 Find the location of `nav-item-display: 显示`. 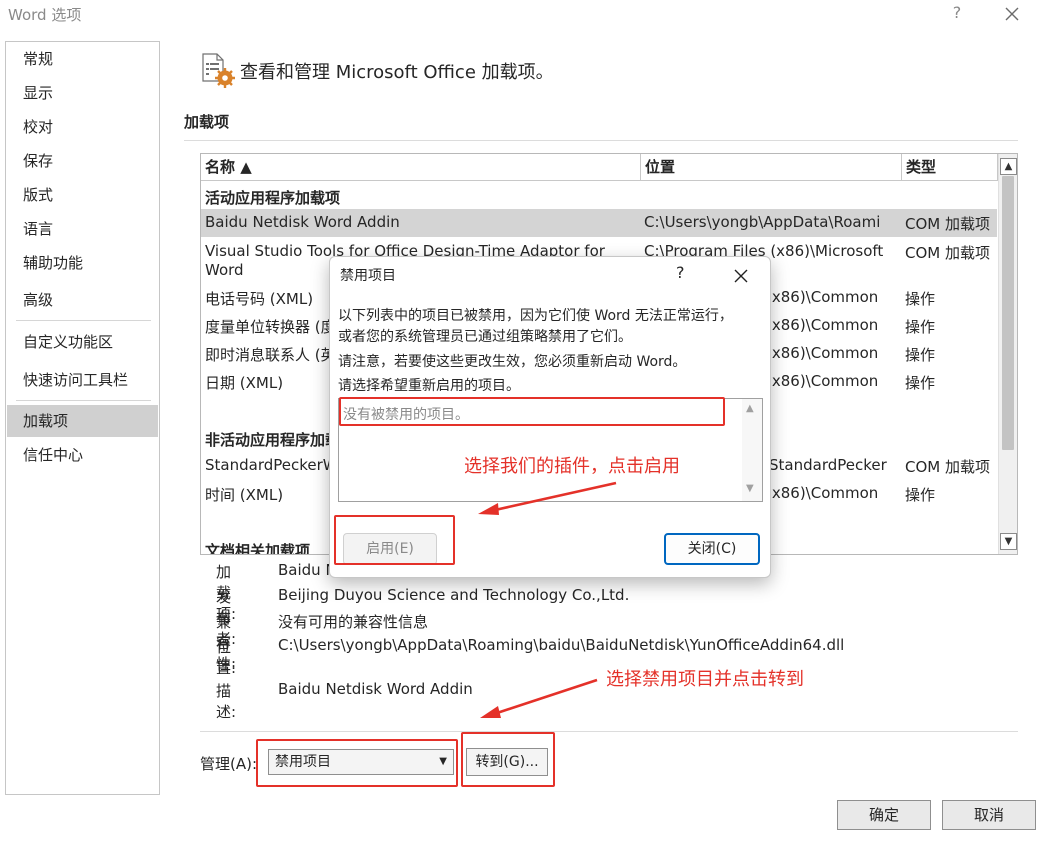

nav-item-display: 显示 is located at coordinates (82, 93).